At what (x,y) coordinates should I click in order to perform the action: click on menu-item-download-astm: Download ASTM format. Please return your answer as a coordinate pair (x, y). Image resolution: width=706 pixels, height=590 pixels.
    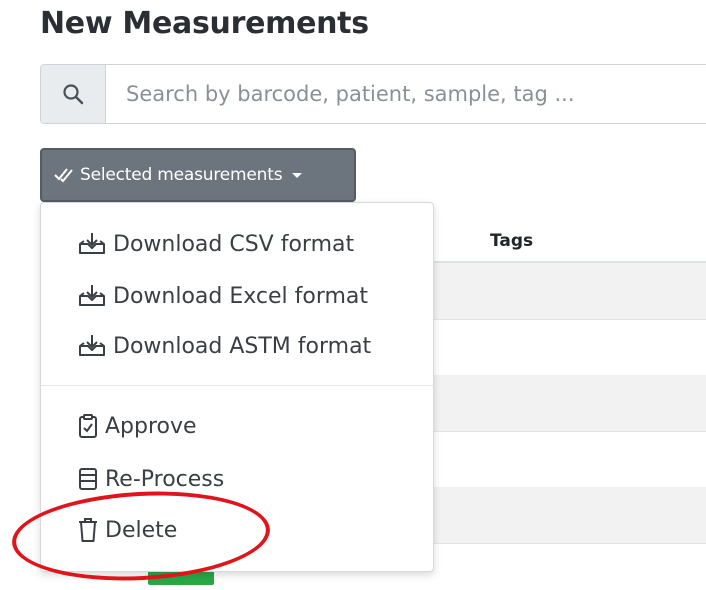
    Looking at the image, I should click on (224, 346).